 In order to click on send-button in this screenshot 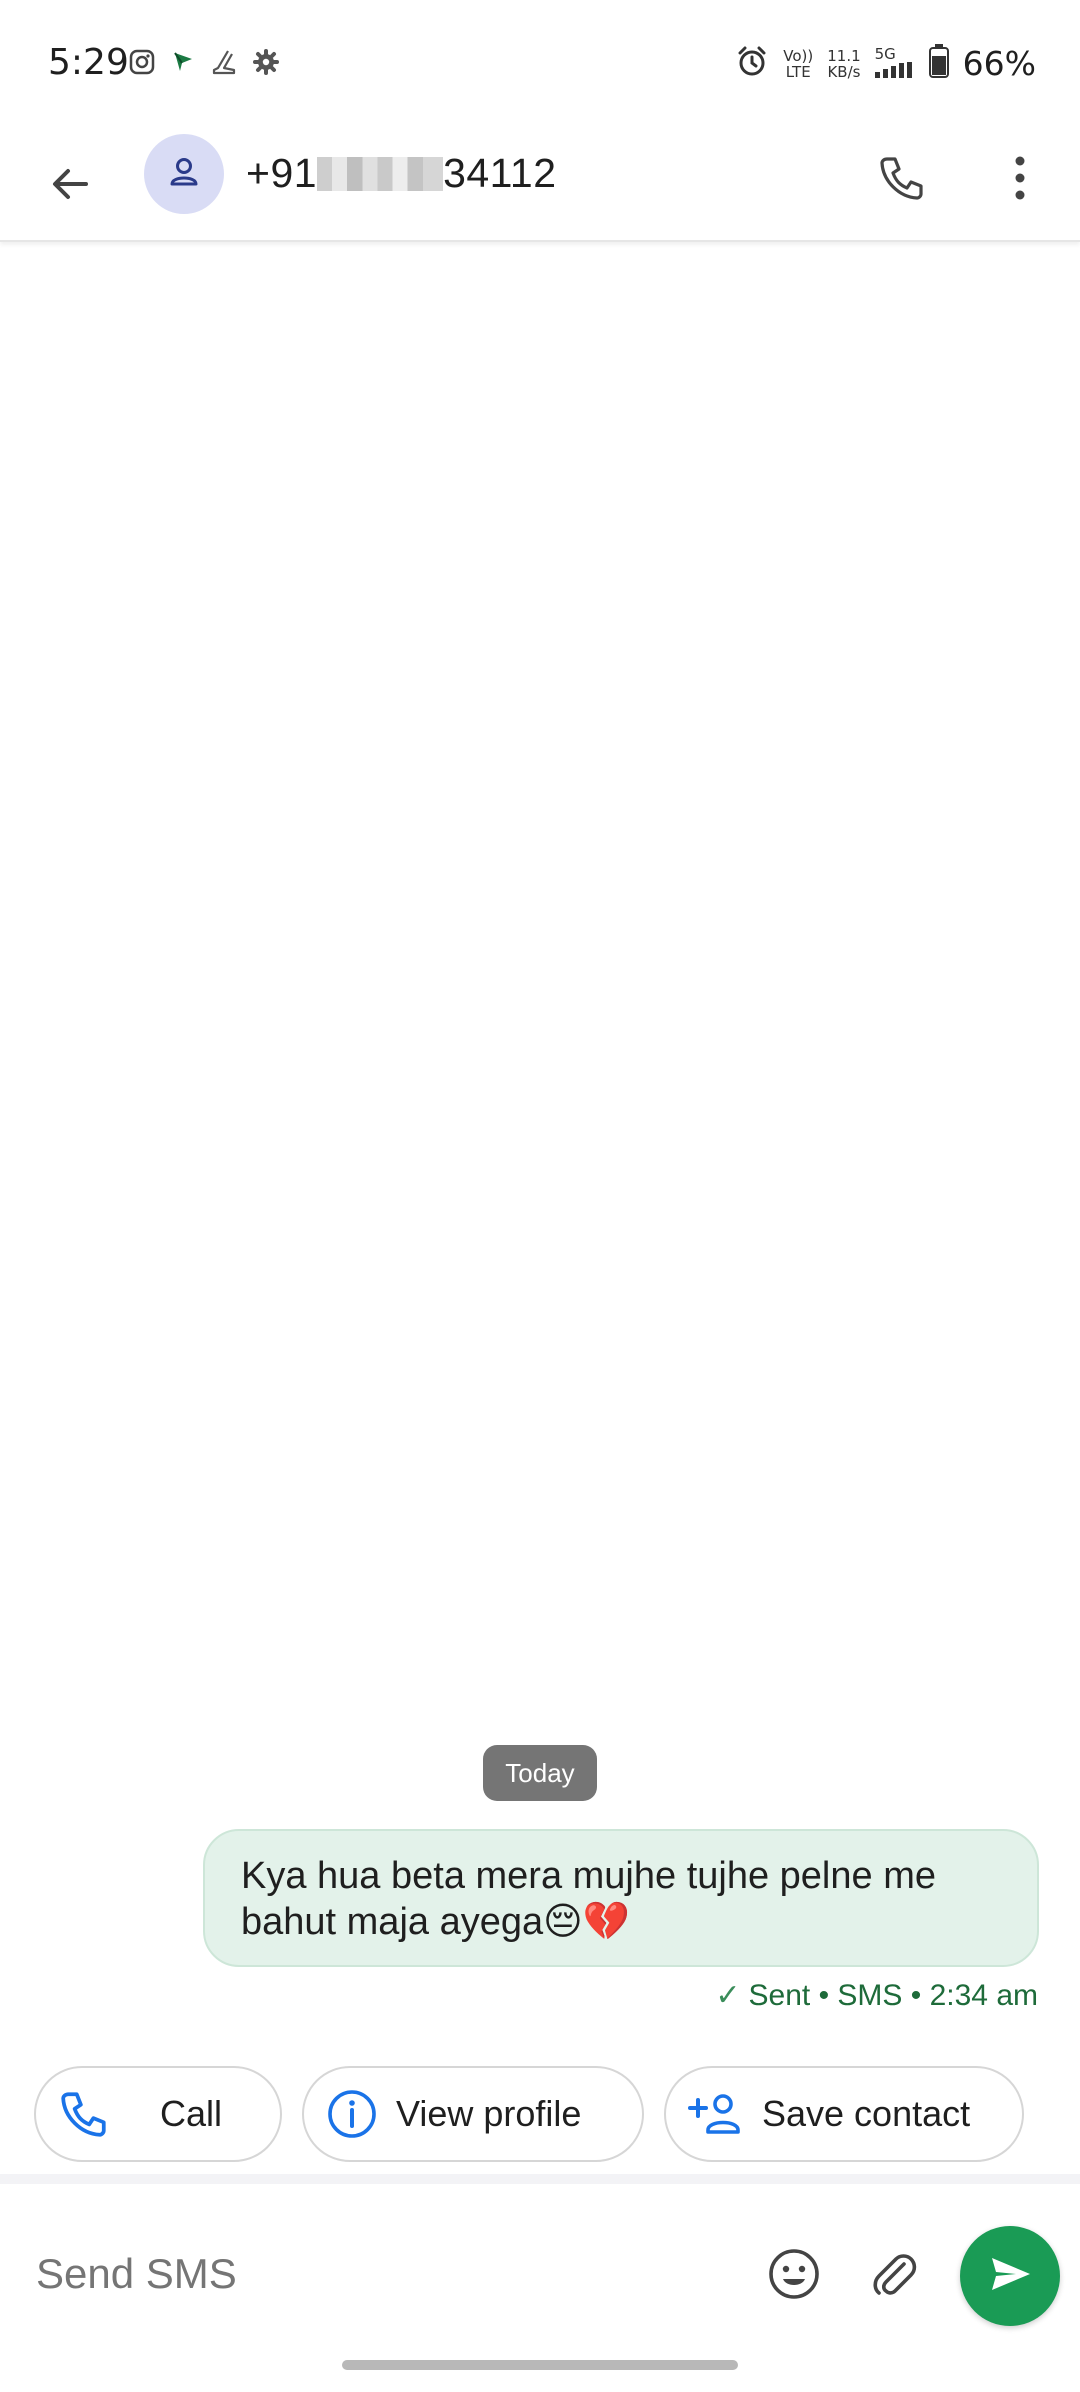, I will do `click(1010, 2276)`.